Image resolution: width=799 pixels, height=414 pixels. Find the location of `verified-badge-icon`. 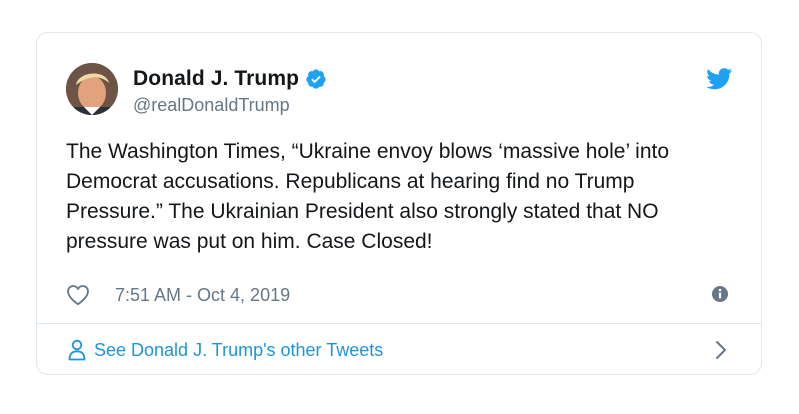

verified-badge-icon is located at coordinates (316, 79).